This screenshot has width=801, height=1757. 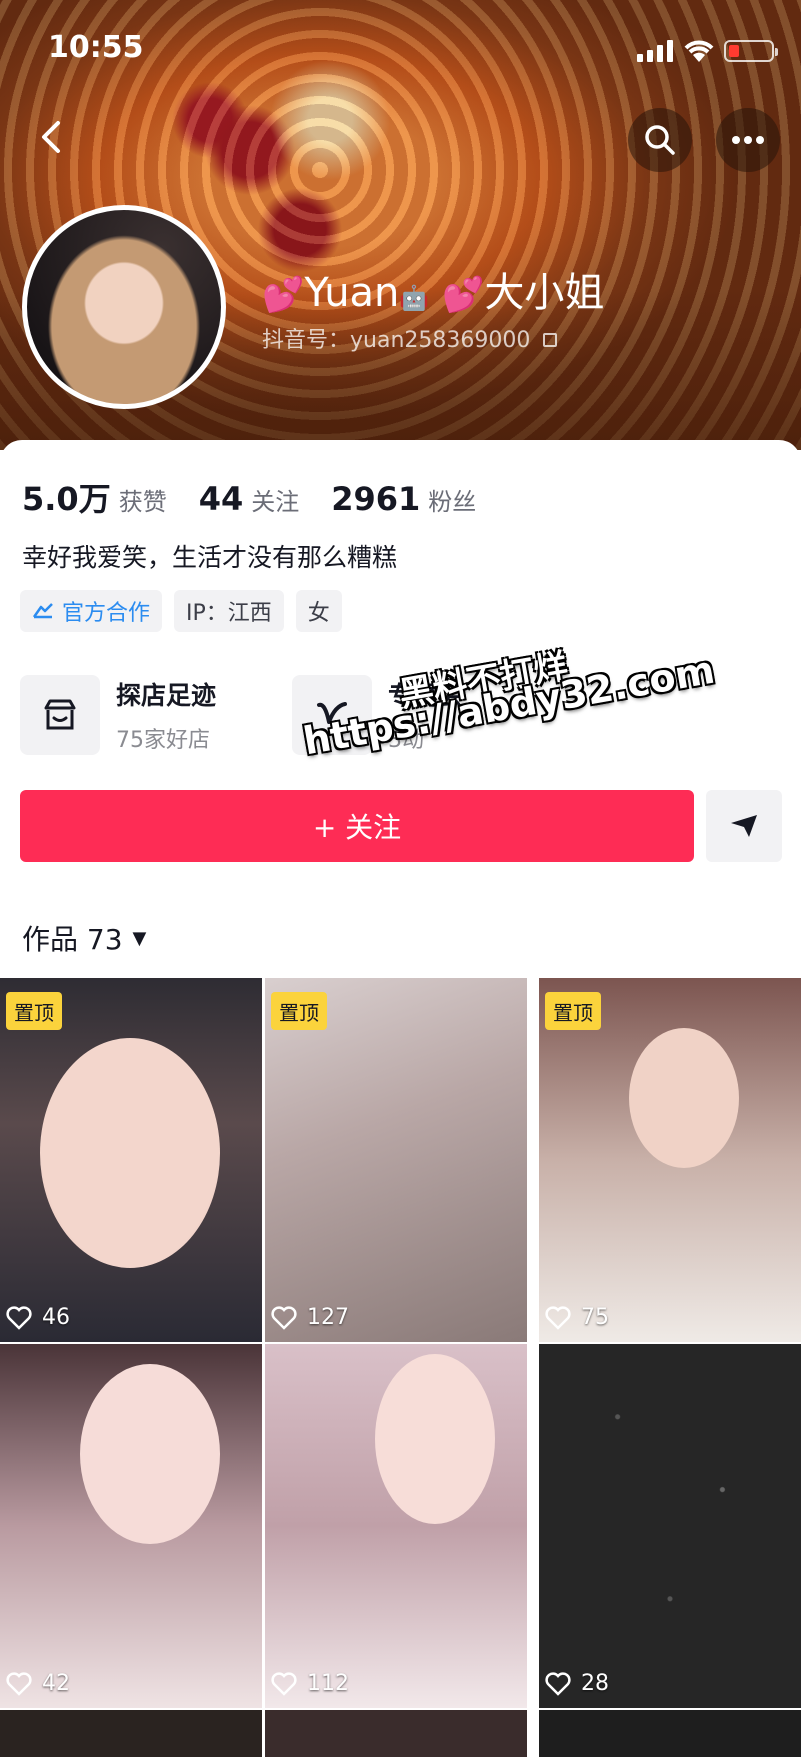 What do you see at coordinates (699, 51) in the screenshot?
I see `wifi-icon` at bounding box center [699, 51].